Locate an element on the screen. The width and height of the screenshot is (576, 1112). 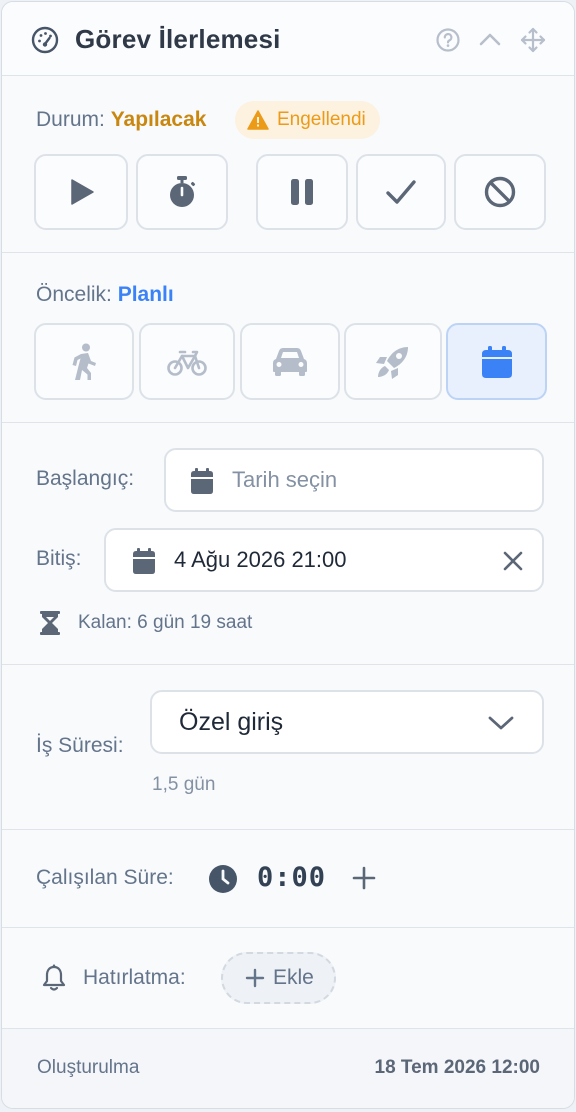
clear-icon is located at coordinates (513, 561).